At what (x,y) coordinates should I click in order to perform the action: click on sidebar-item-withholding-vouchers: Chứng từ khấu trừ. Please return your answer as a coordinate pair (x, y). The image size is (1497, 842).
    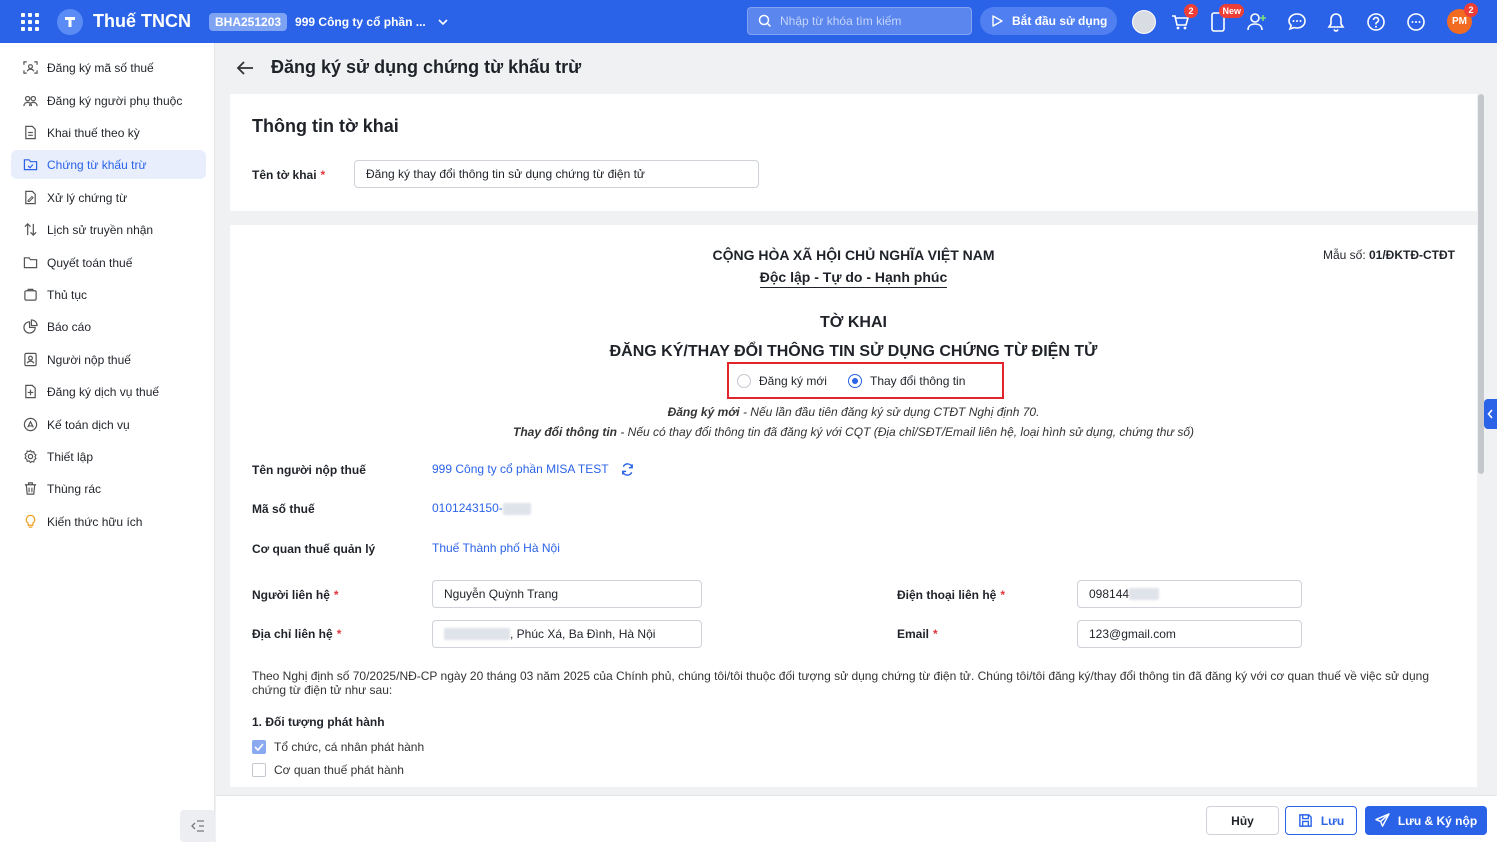
    Looking at the image, I should click on (108, 164).